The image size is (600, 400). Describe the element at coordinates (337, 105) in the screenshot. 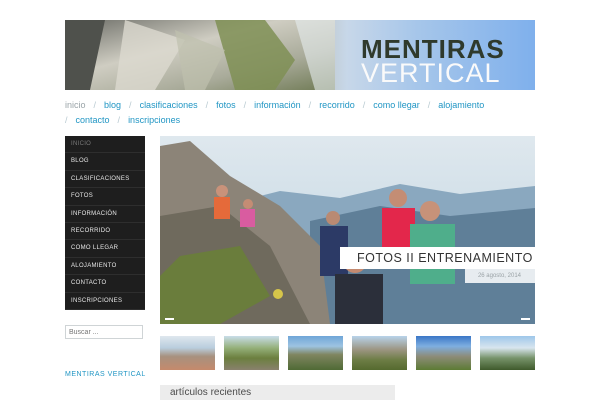

I see `nav-recorrido: recorrido` at that location.